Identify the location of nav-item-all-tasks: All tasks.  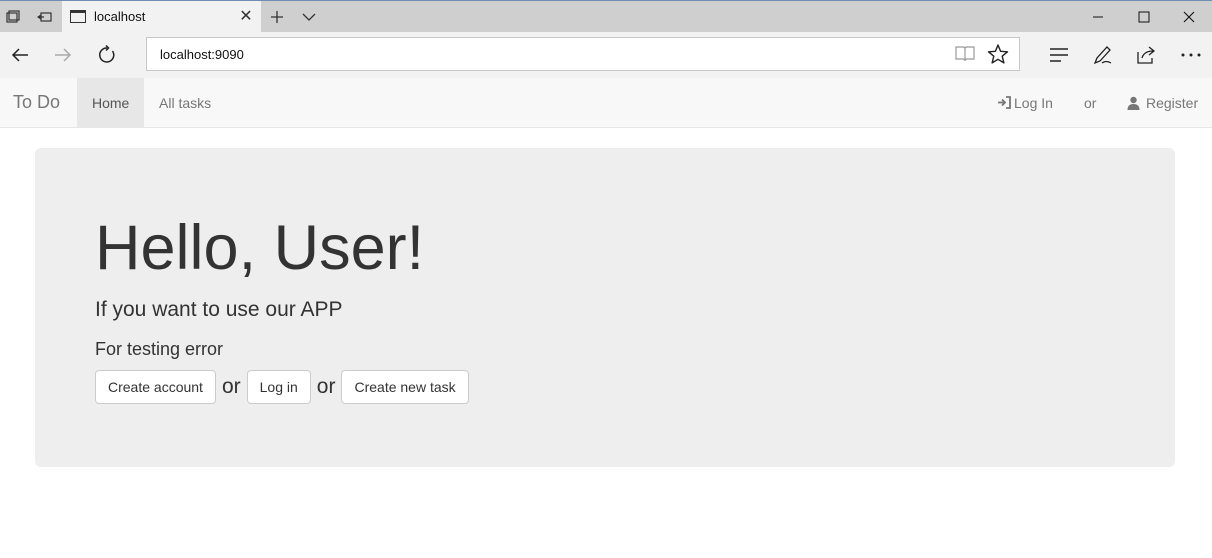
(185, 102).